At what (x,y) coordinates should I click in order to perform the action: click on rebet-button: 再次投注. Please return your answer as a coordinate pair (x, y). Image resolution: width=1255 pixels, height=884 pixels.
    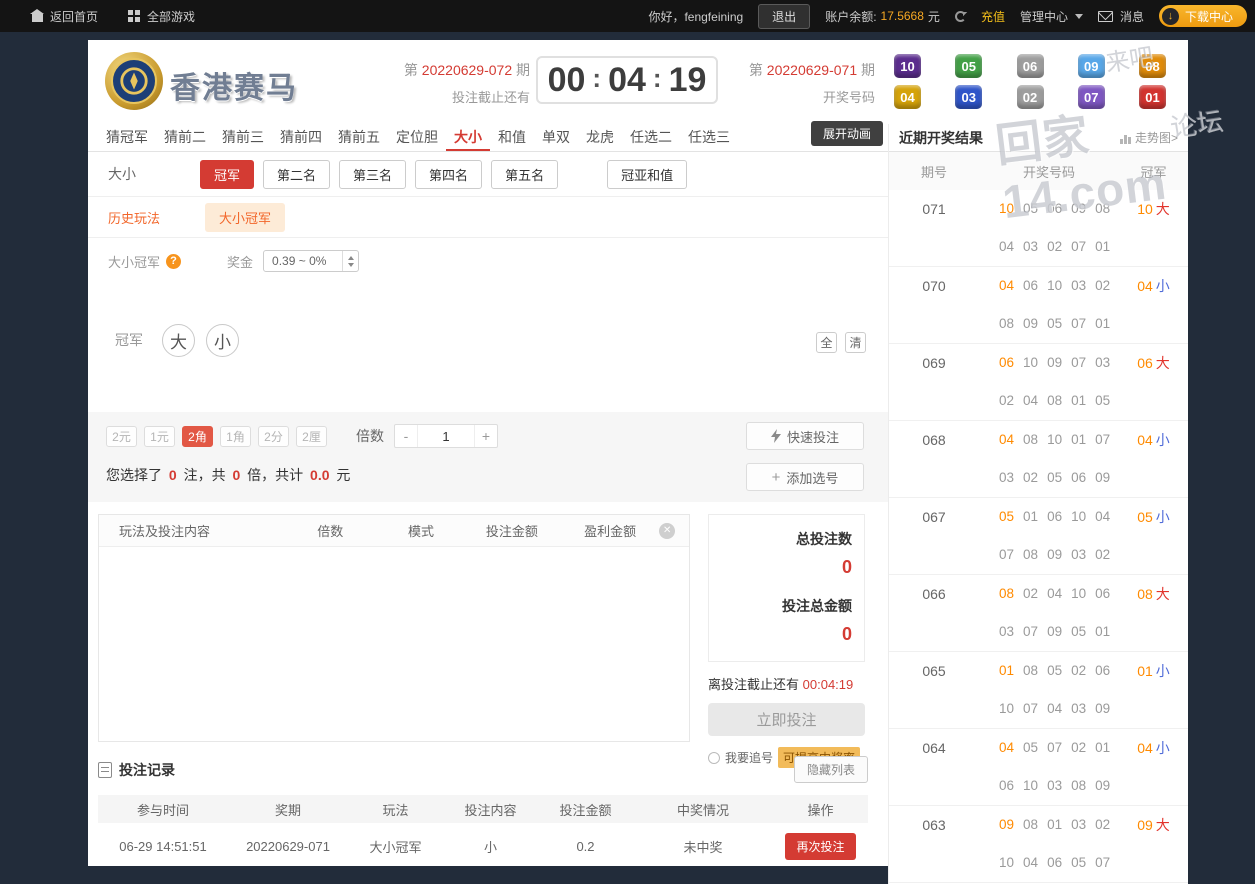
    Looking at the image, I should click on (820, 846).